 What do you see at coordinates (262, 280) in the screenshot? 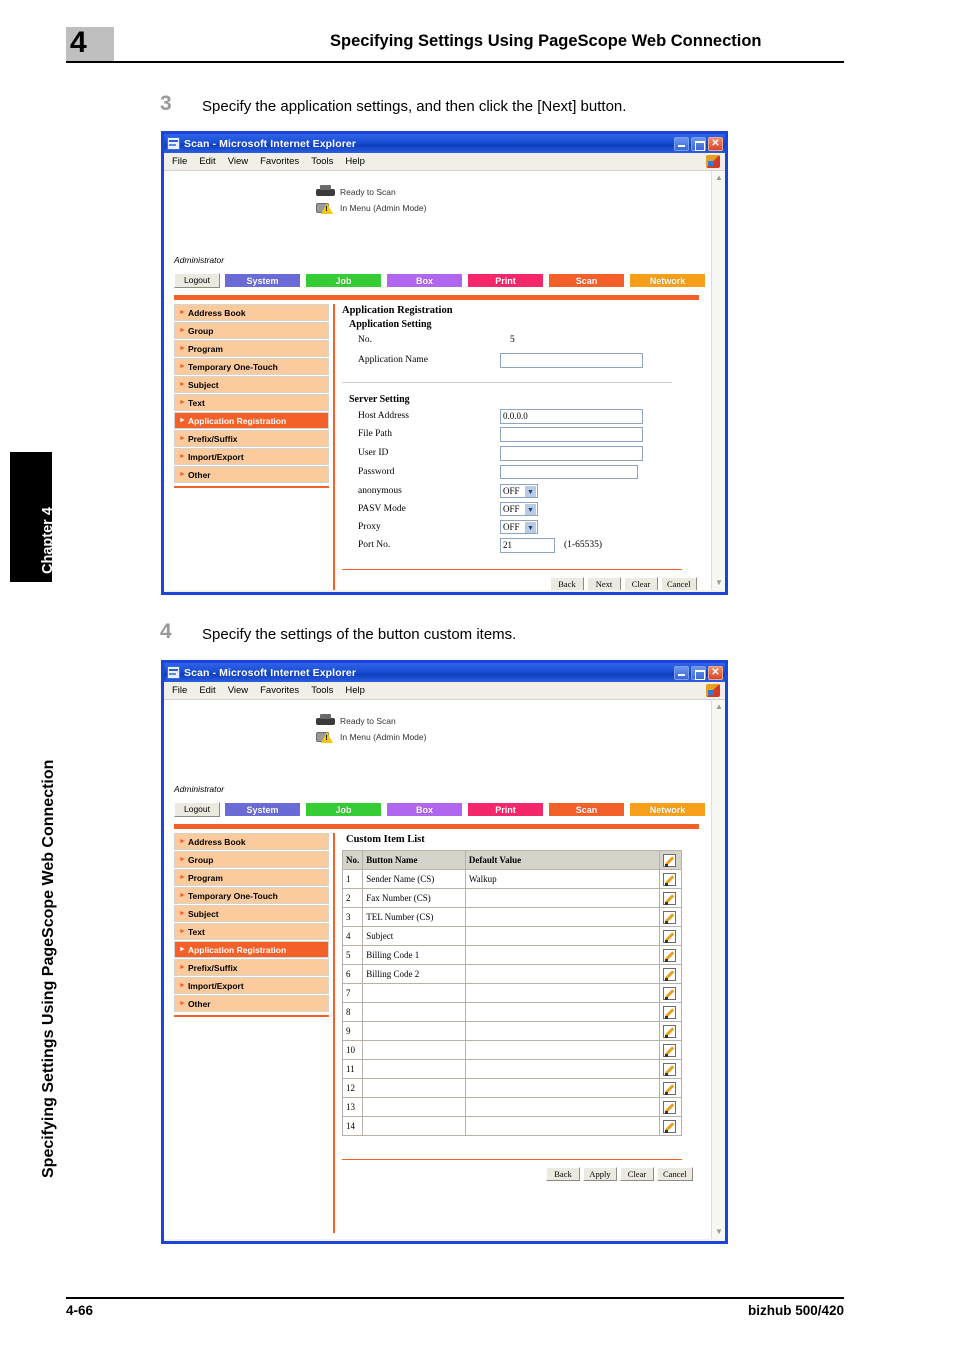
I see `tab-system: System` at bounding box center [262, 280].